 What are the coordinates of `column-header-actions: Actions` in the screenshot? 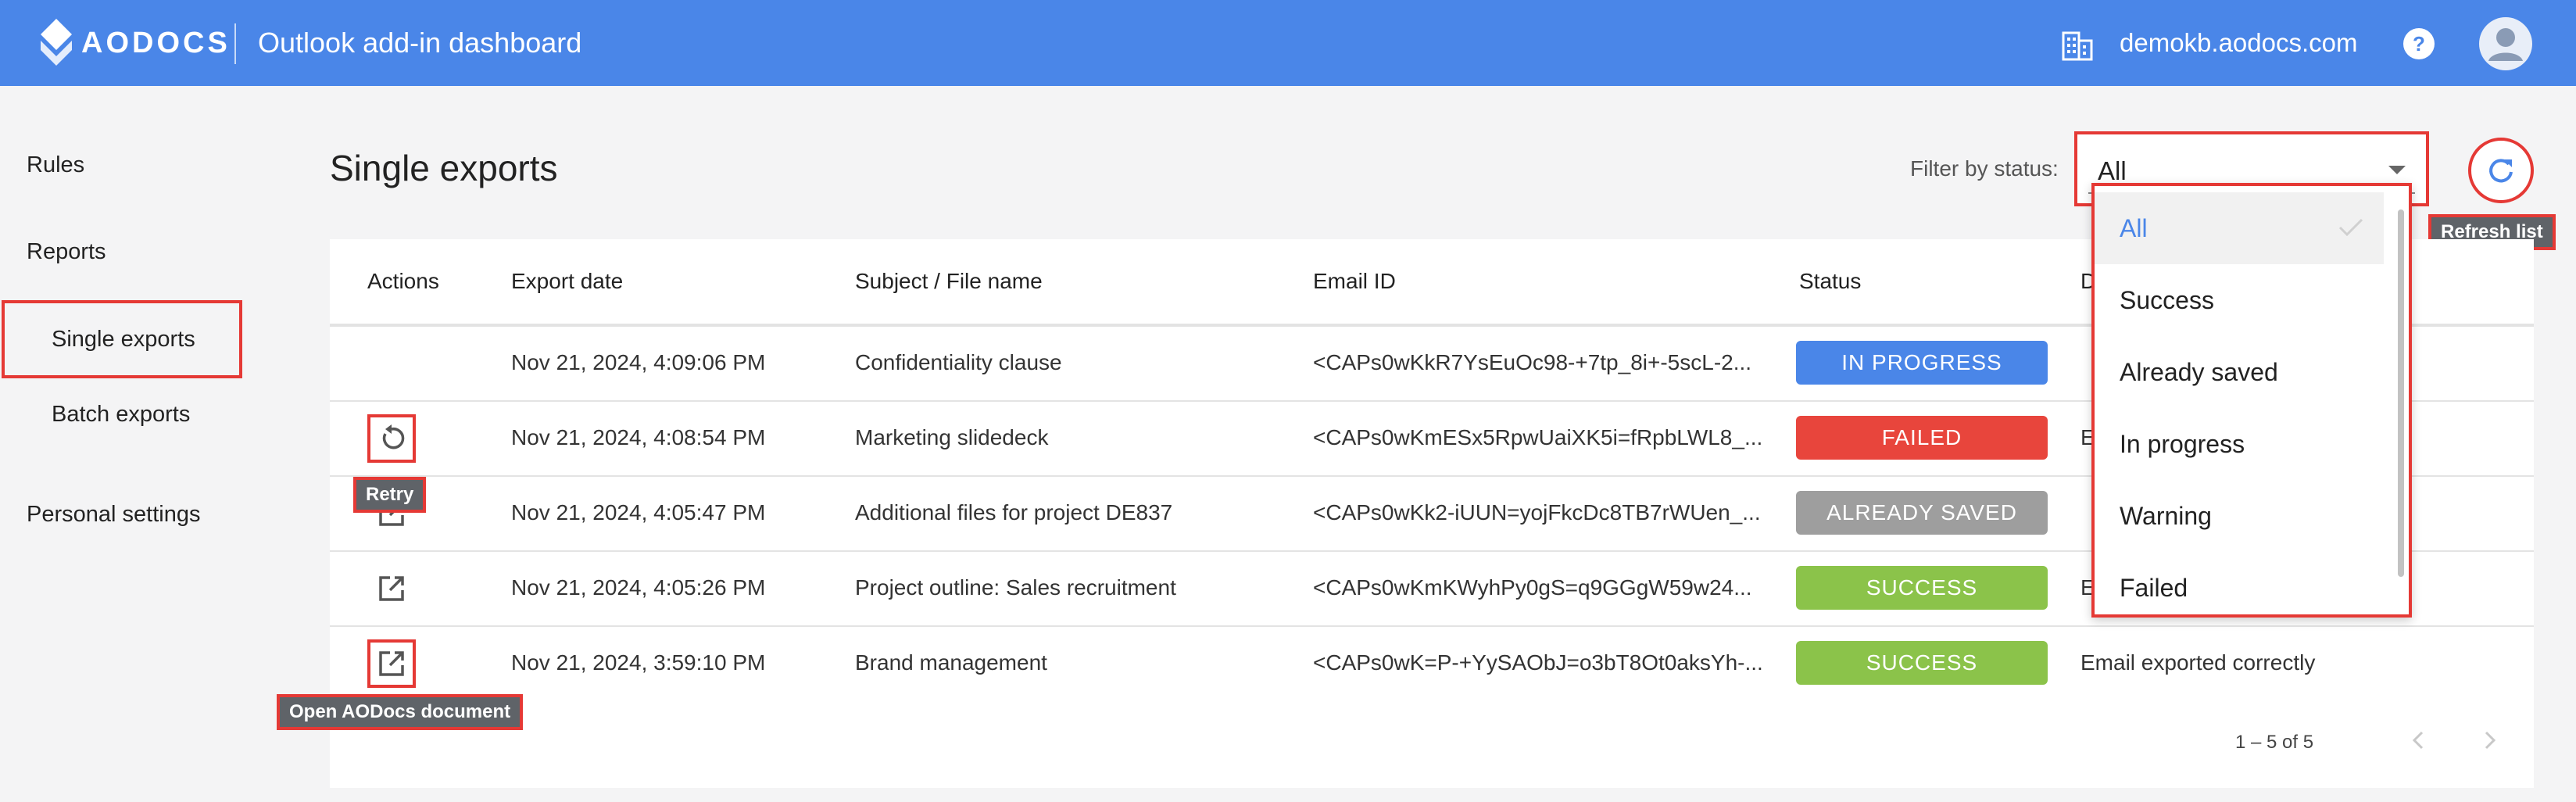 It's located at (403, 281).